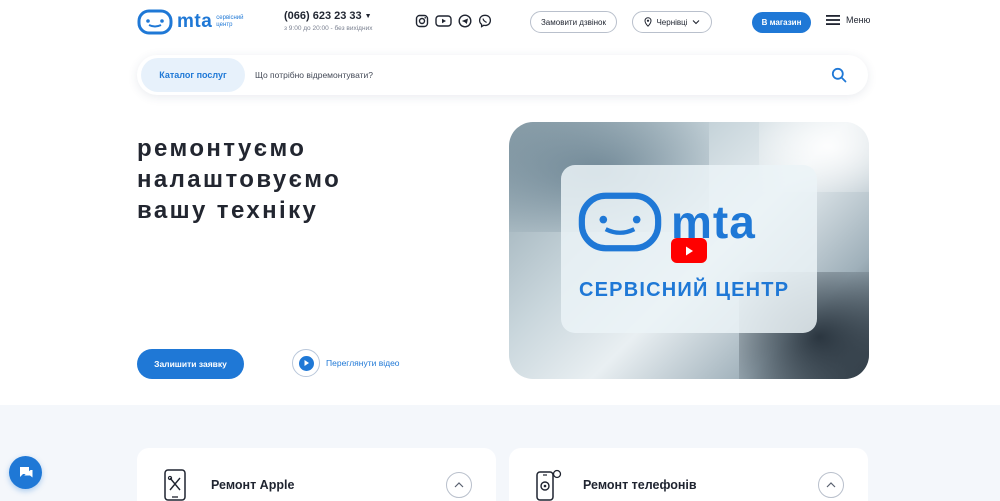 Image resolution: width=1000 pixels, height=501 pixels. I want to click on tablet-repair-icon, so click(175, 485).